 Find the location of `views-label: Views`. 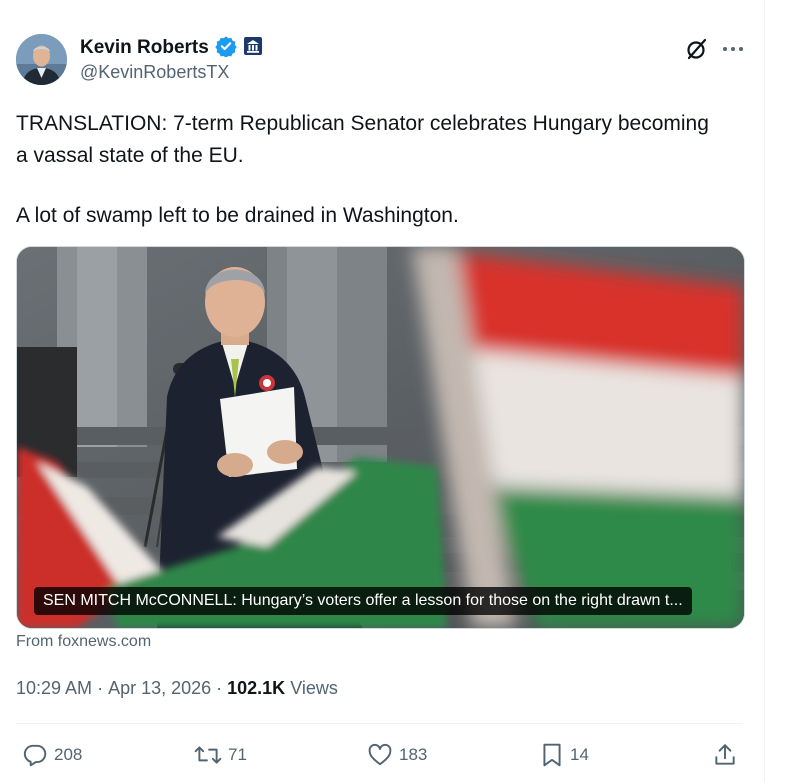

views-label: Views is located at coordinates (314, 688).